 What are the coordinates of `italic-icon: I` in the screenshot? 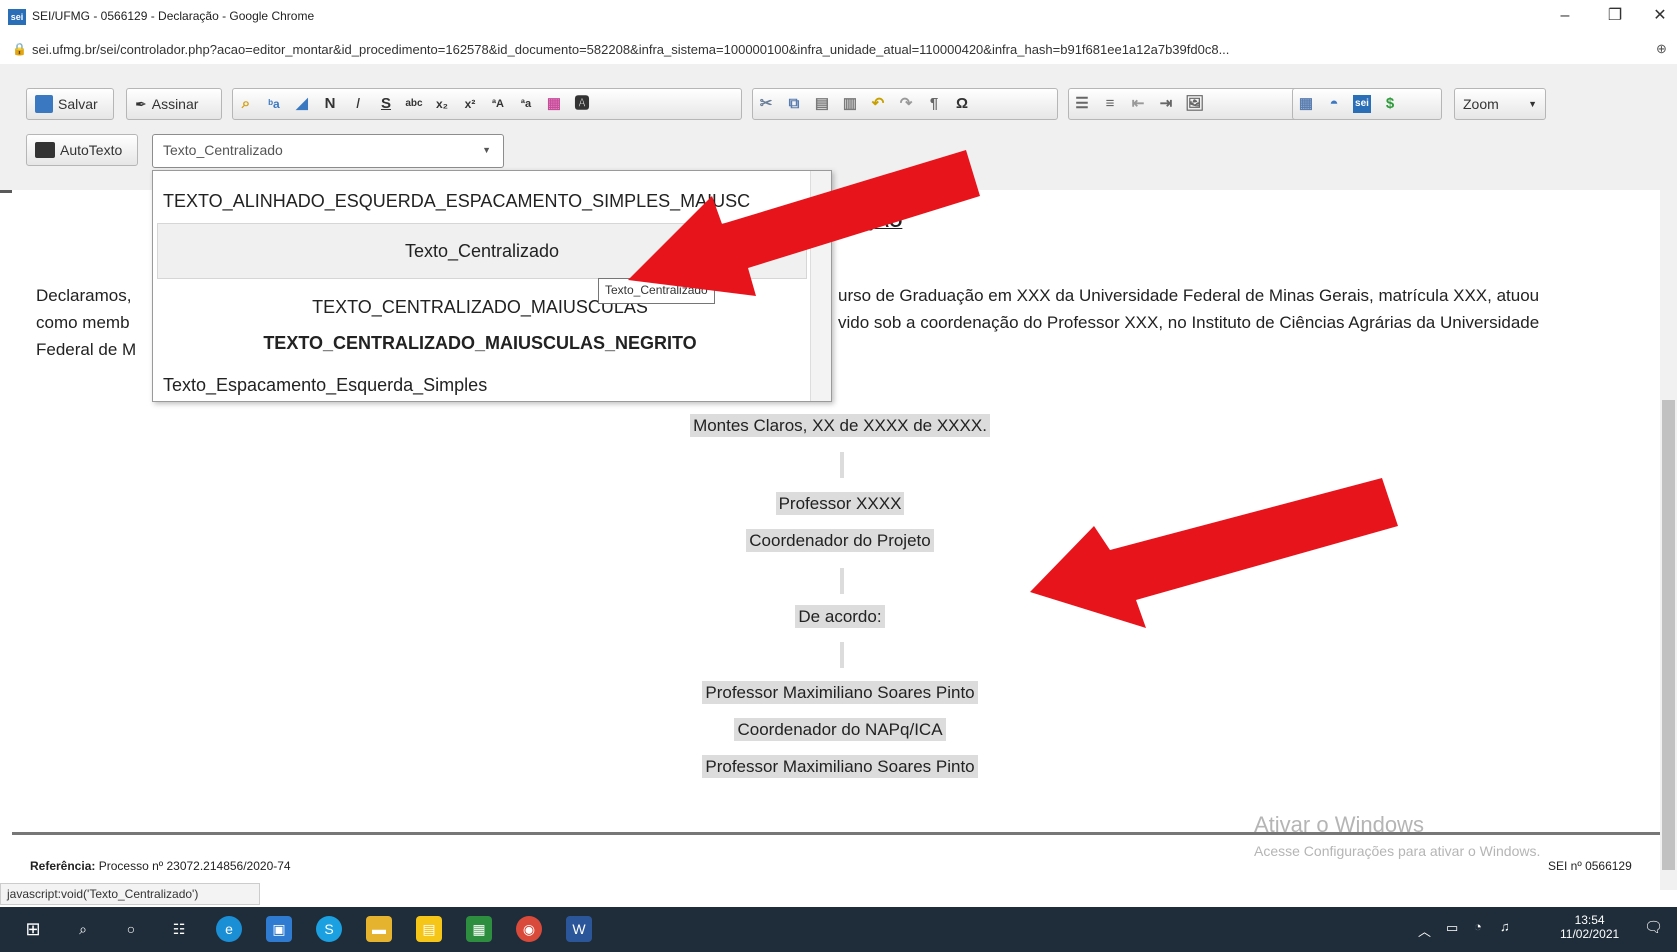 It's located at (358, 104).